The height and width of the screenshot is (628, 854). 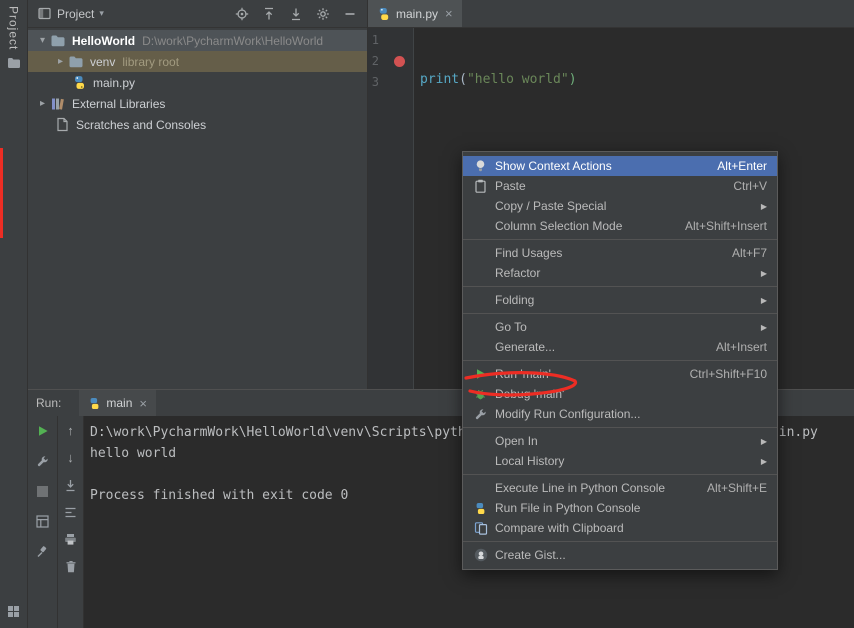 I want to click on tab-main-py: main.py ×, so click(x=415, y=13).